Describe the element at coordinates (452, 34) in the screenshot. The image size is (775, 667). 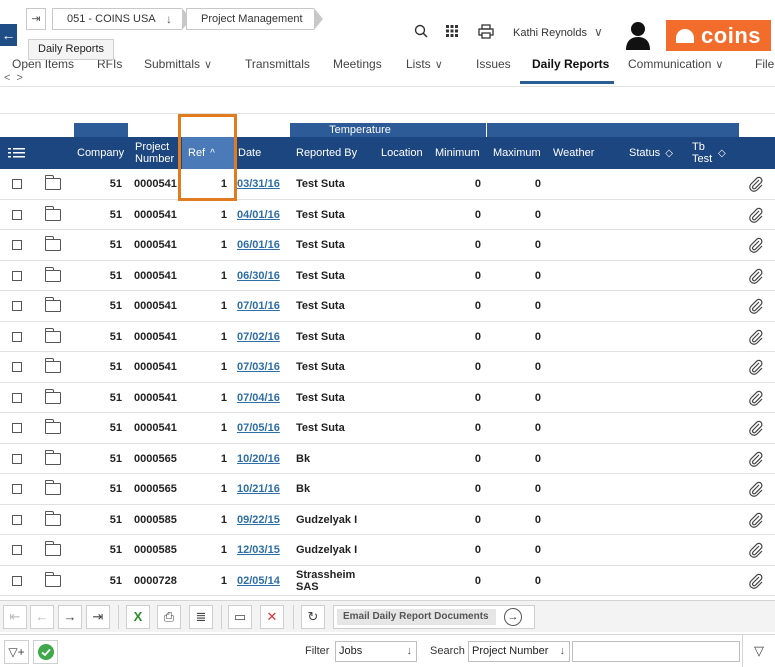
I see `apps-grid-icon` at that location.